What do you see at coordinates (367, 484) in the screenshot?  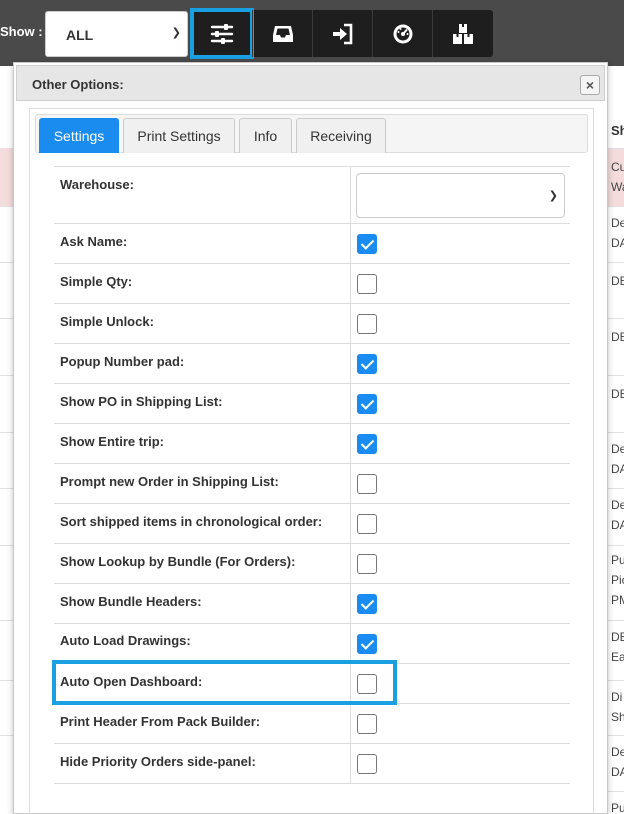 I see `checkbox-prompt-new-order` at bounding box center [367, 484].